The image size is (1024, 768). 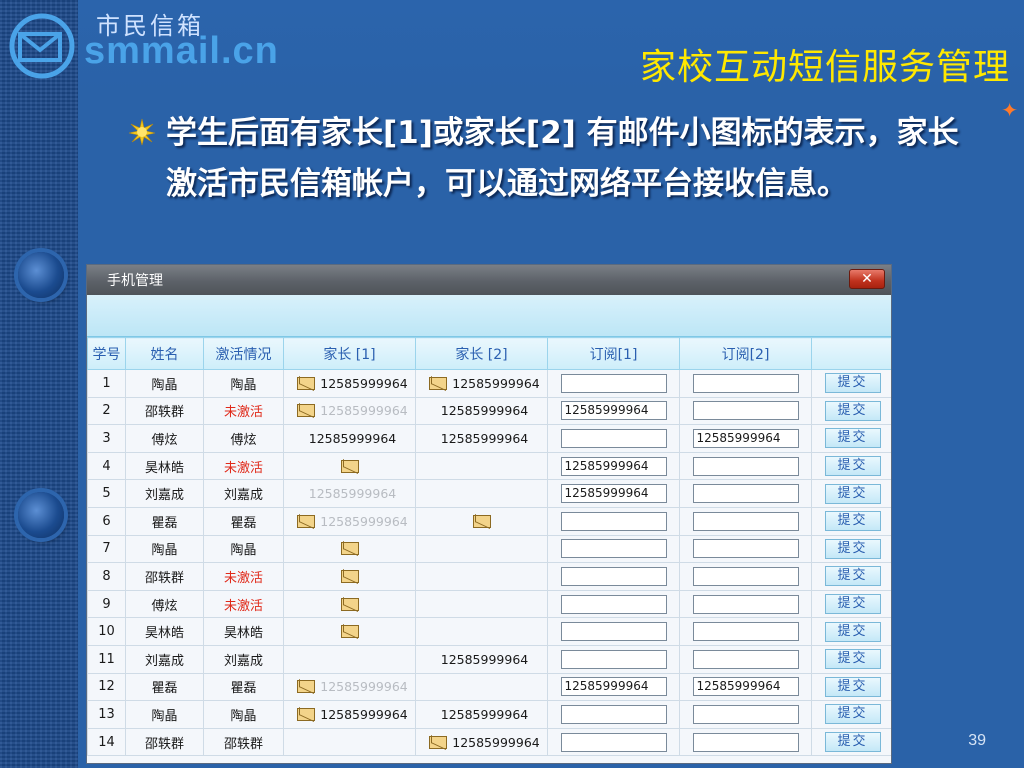 I want to click on activation-status-cell: 刘嘉成, so click(x=243, y=493).